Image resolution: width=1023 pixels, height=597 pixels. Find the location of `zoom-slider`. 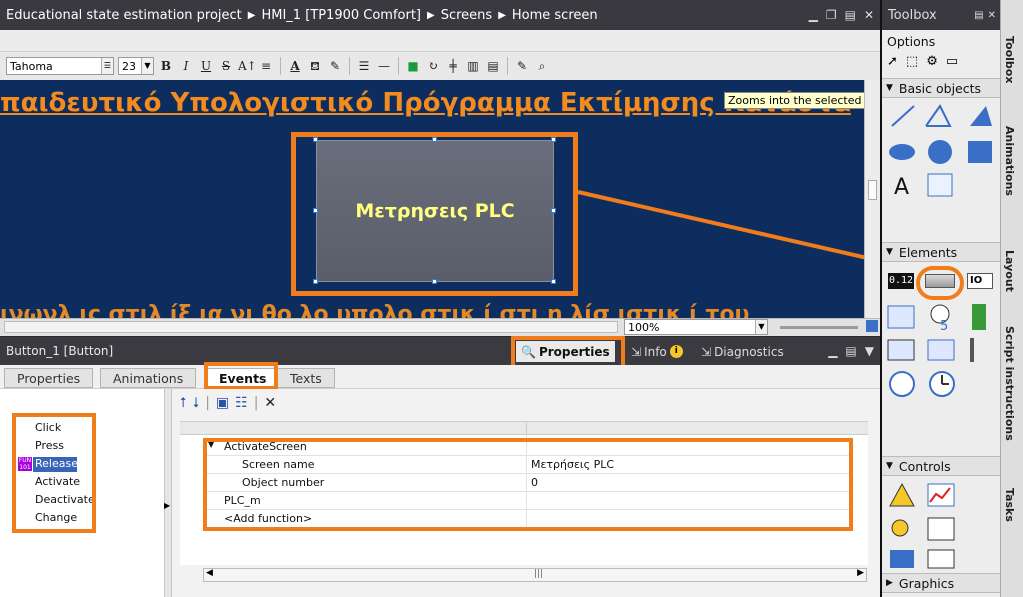

zoom-slider is located at coordinates (819, 327).